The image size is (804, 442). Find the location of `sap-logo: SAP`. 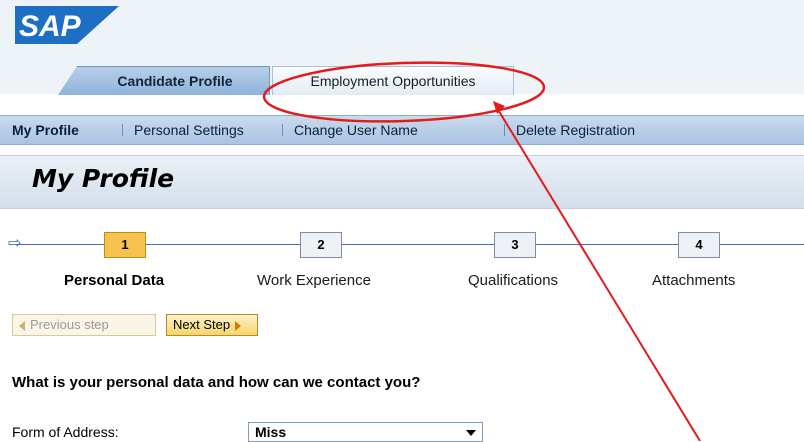

sap-logo: SAP is located at coordinates (67, 25).